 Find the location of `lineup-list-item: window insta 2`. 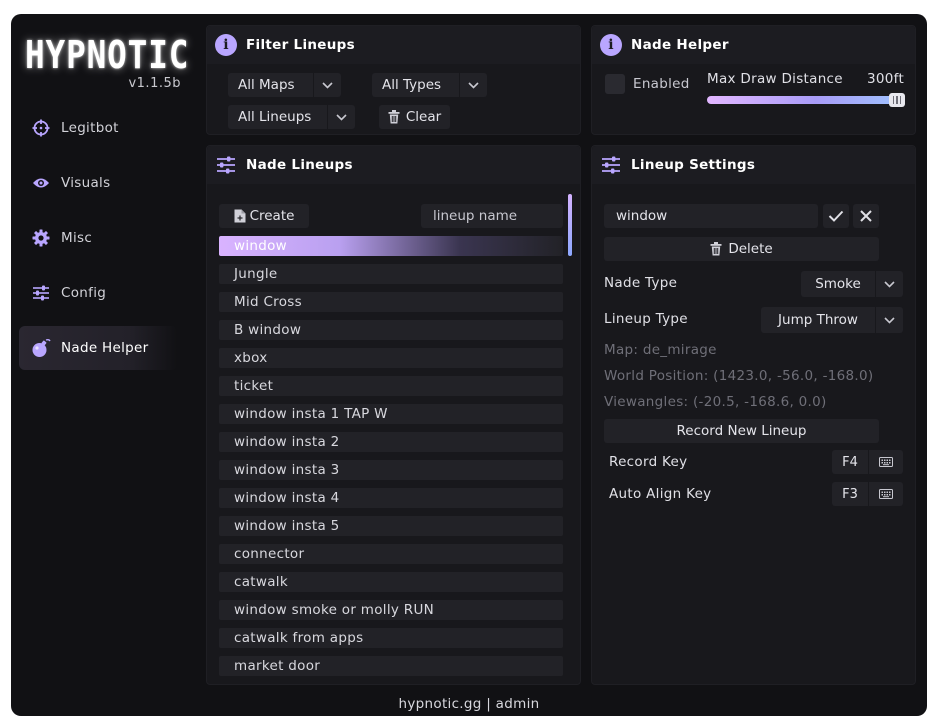

lineup-list-item: window insta 2 is located at coordinates (391, 442).